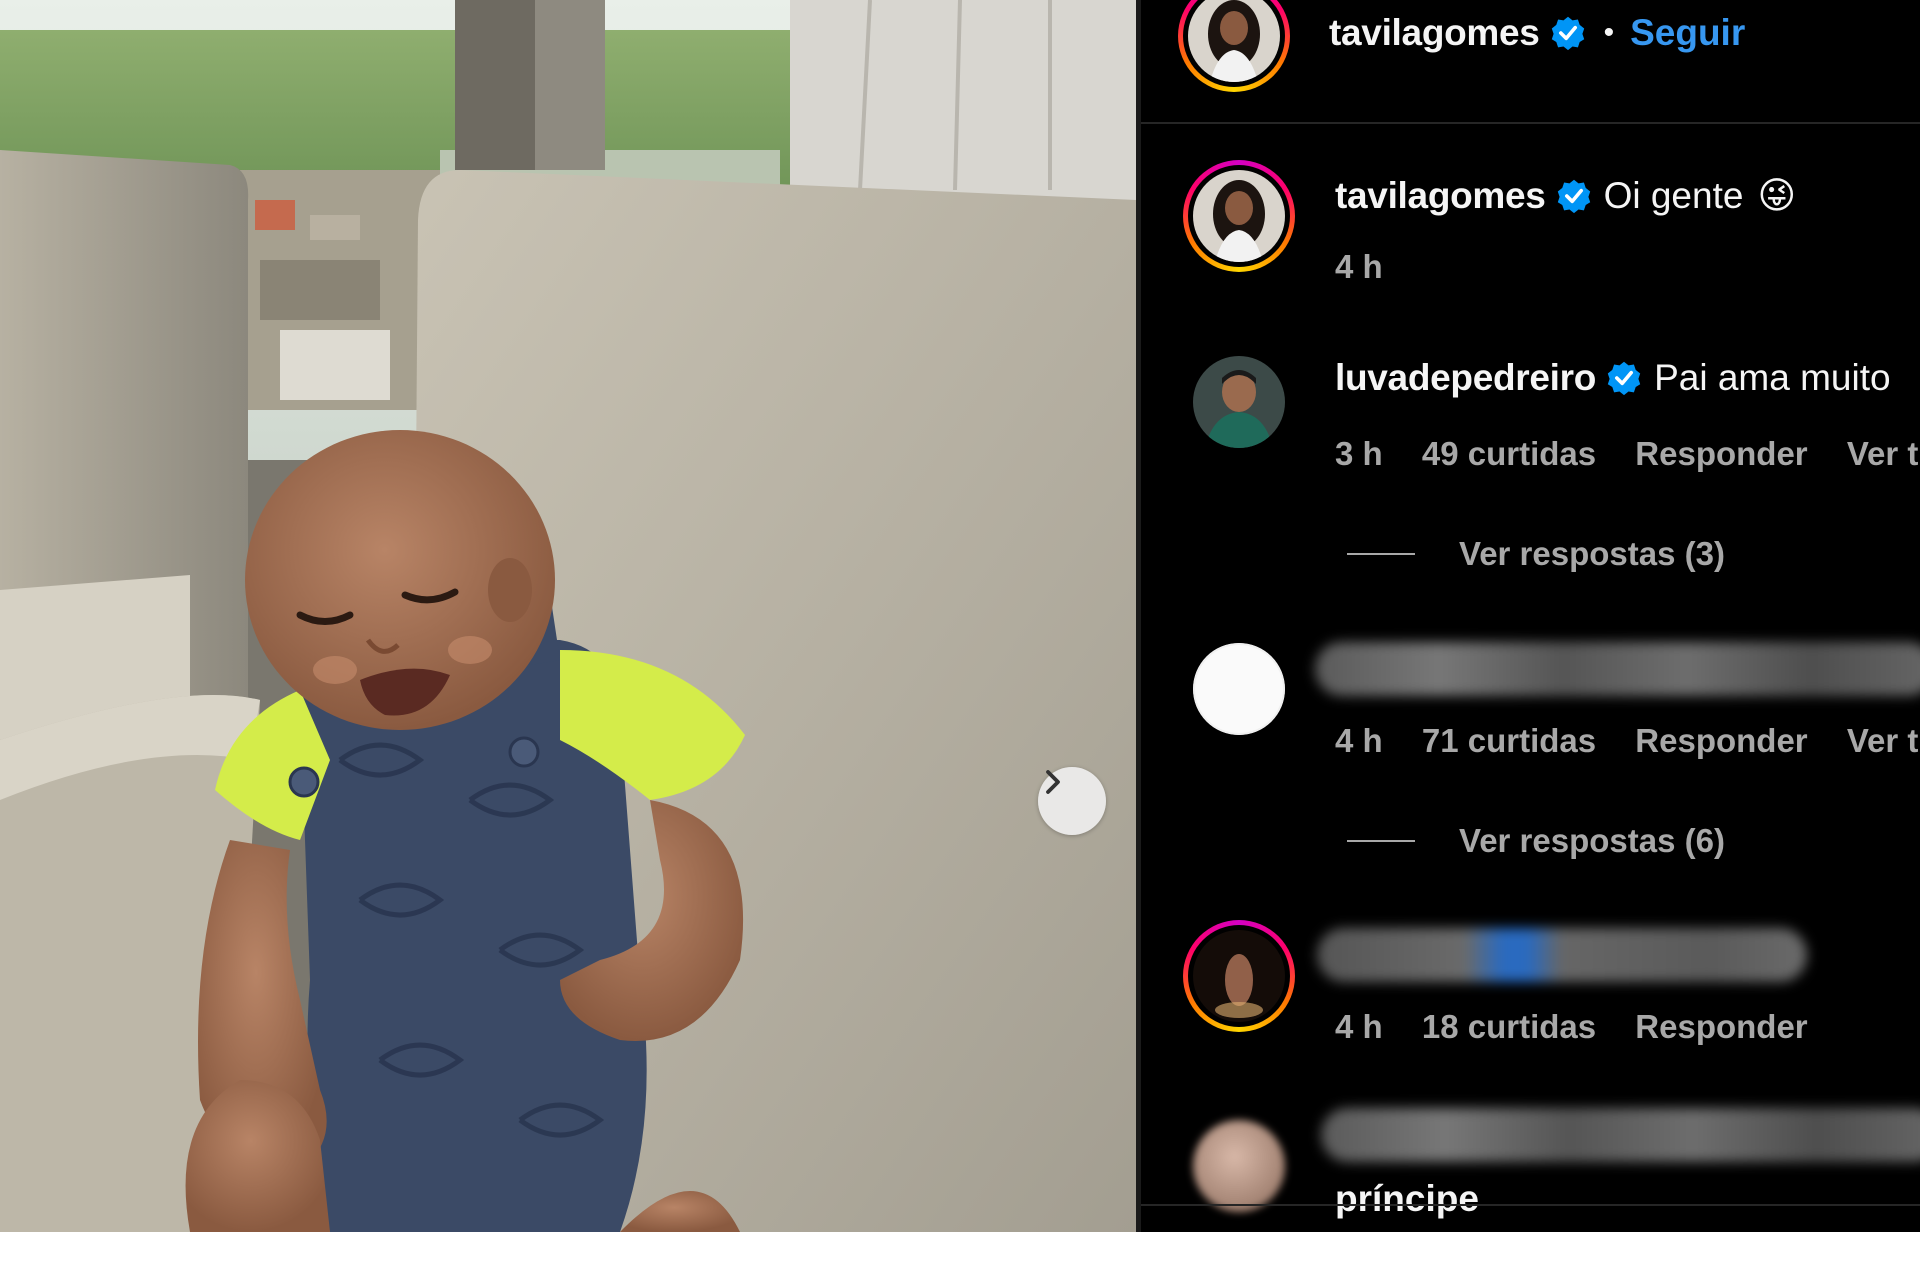  What do you see at coordinates (1530, 62) in the screenshot?
I see `post-header: tavilagomes • Seguir` at bounding box center [1530, 62].